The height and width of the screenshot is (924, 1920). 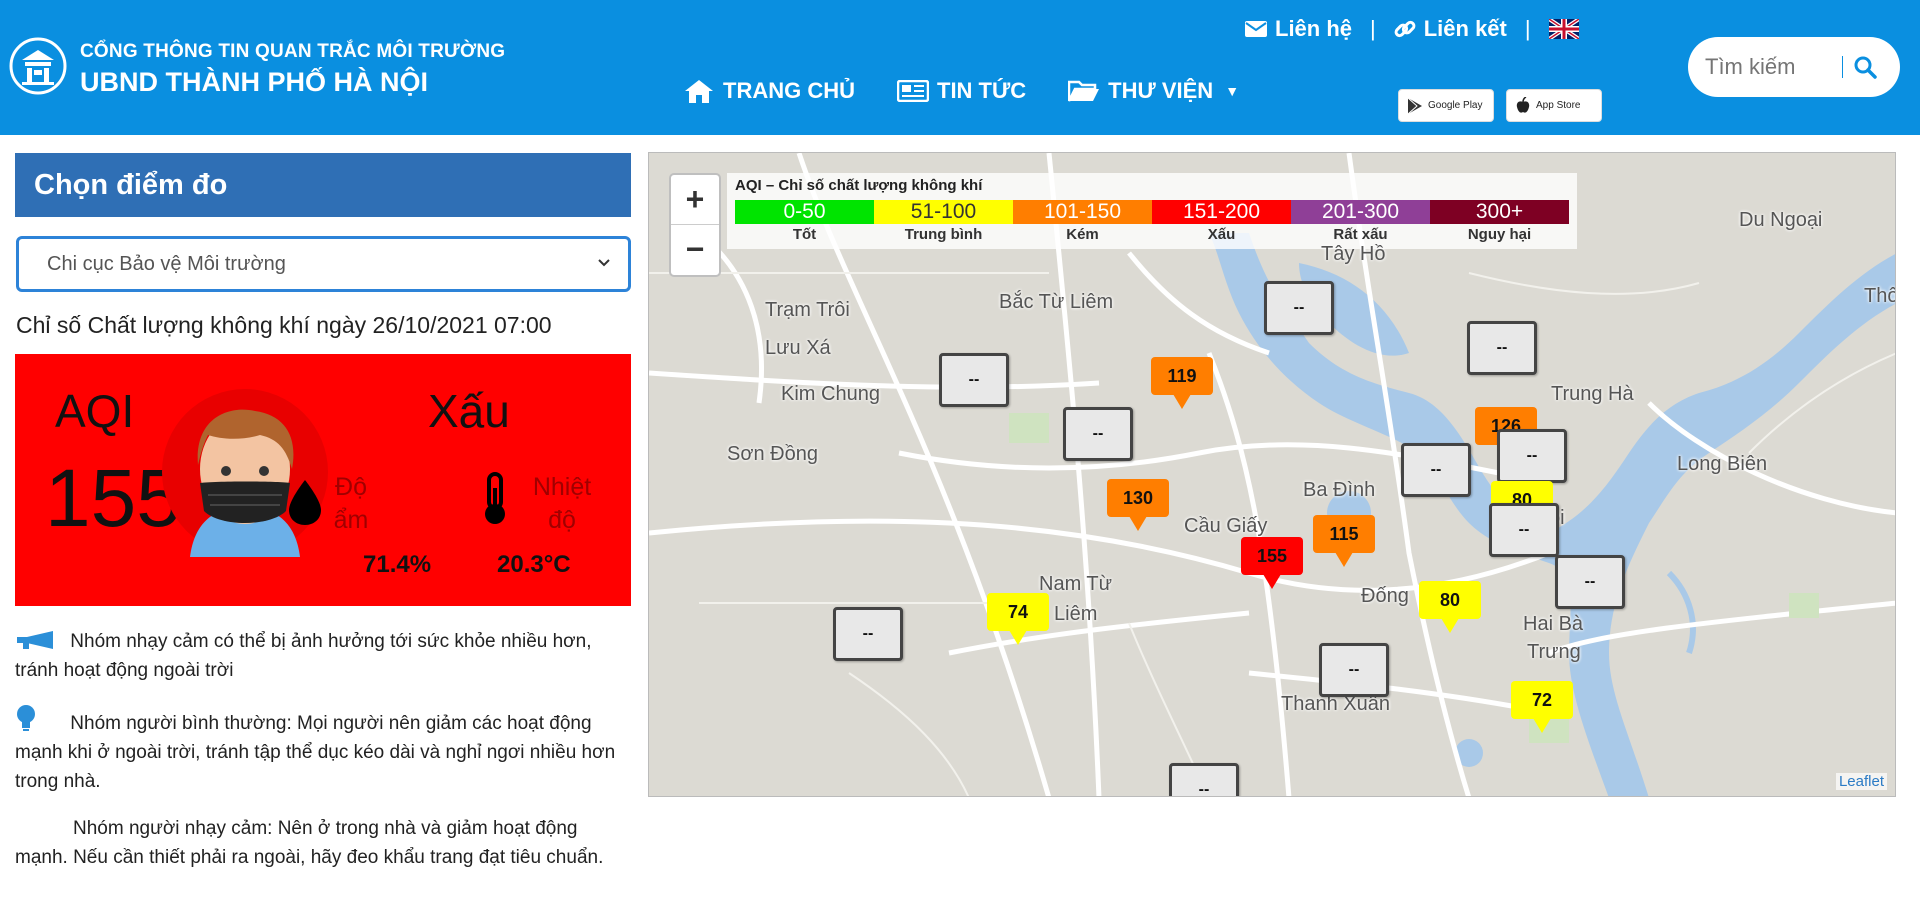 I want to click on brand-line-1: CỔNG THÔNG TIN QUAN TRẮC MÔI TRƯỜNG, so click(x=292, y=52).